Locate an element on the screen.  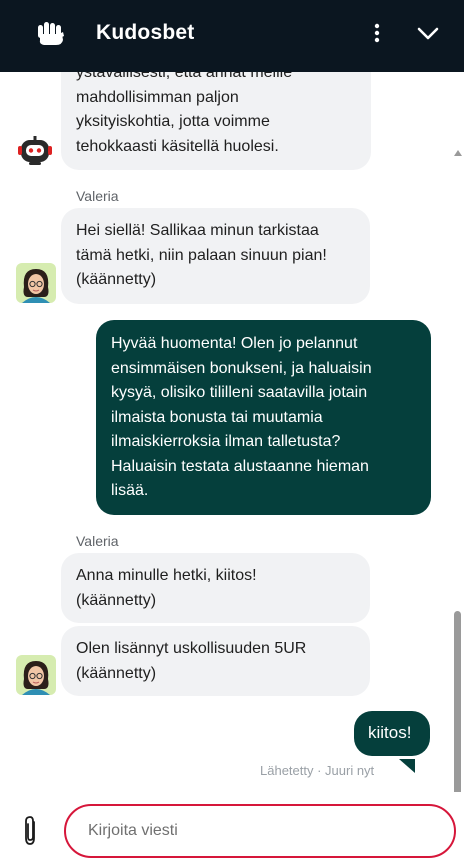
scroll-thumb is located at coordinates (457, 701).